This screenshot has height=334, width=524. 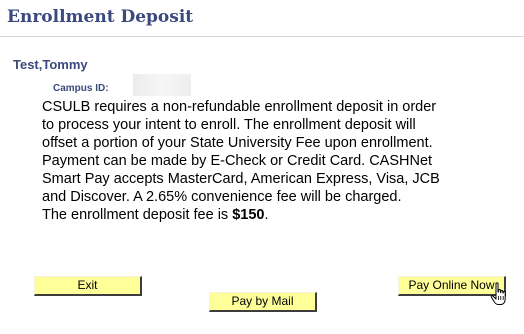 What do you see at coordinates (88, 286) in the screenshot?
I see `exit-button: Exit` at bounding box center [88, 286].